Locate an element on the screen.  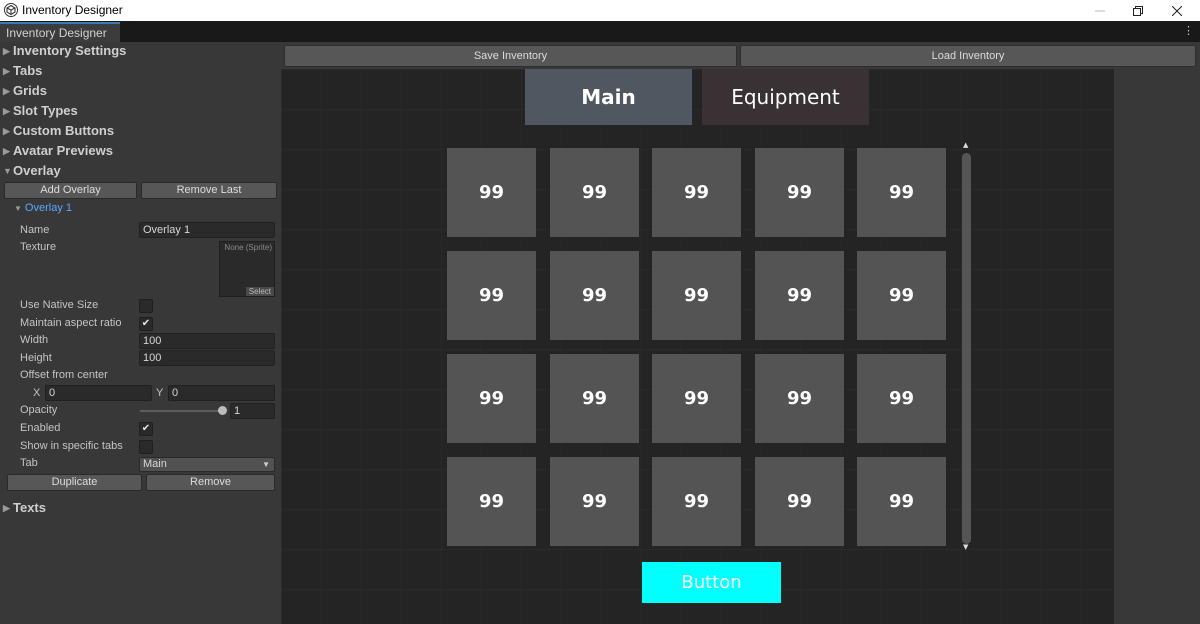
opacity-field: 1 is located at coordinates (252, 411).